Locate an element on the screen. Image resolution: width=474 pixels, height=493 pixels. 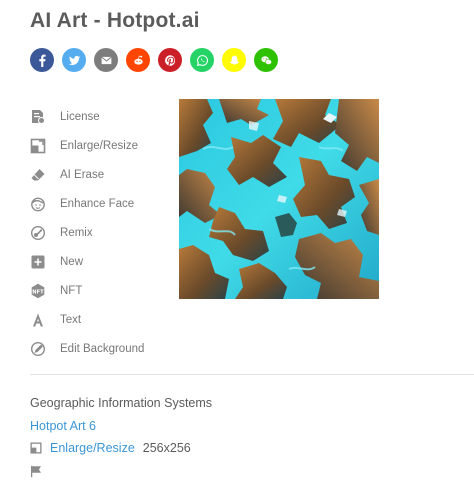
menu-item-ai-erase: AI Erase is located at coordinates (87, 174).